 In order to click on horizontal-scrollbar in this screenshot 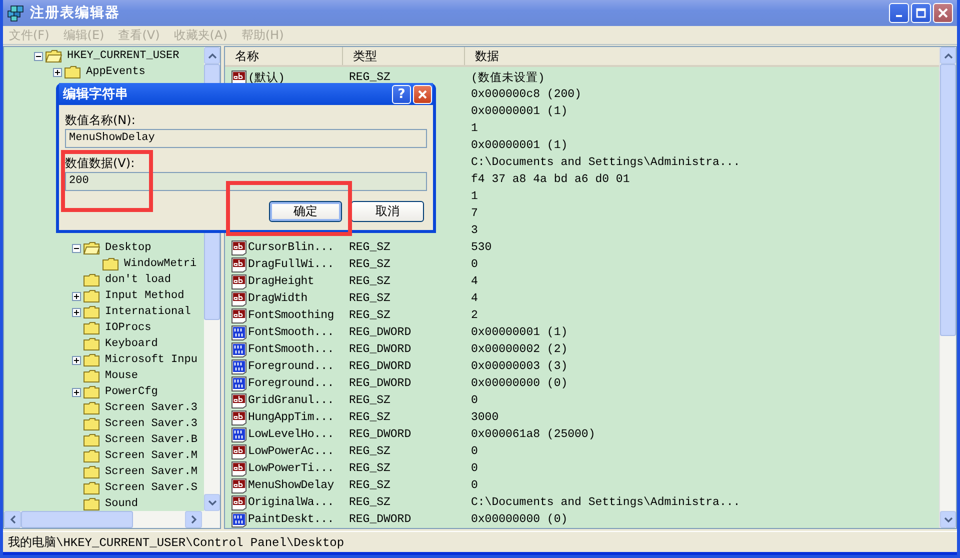, I will do `click(112, 519)`.